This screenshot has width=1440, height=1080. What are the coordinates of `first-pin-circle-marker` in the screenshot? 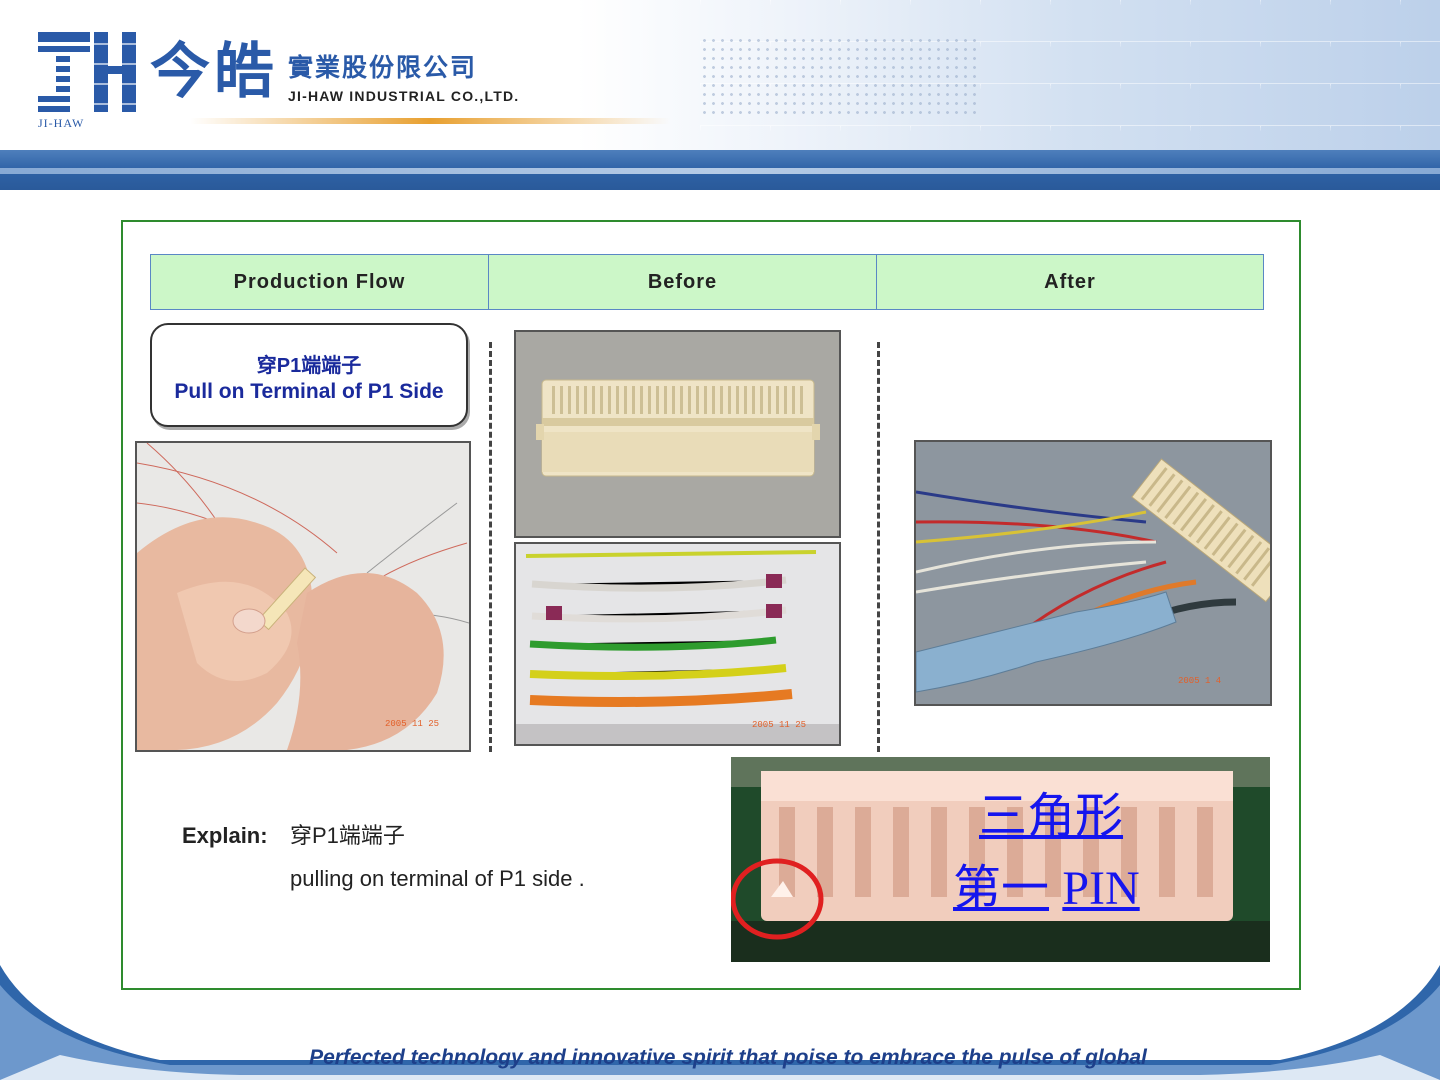 It's located at (777, 899).